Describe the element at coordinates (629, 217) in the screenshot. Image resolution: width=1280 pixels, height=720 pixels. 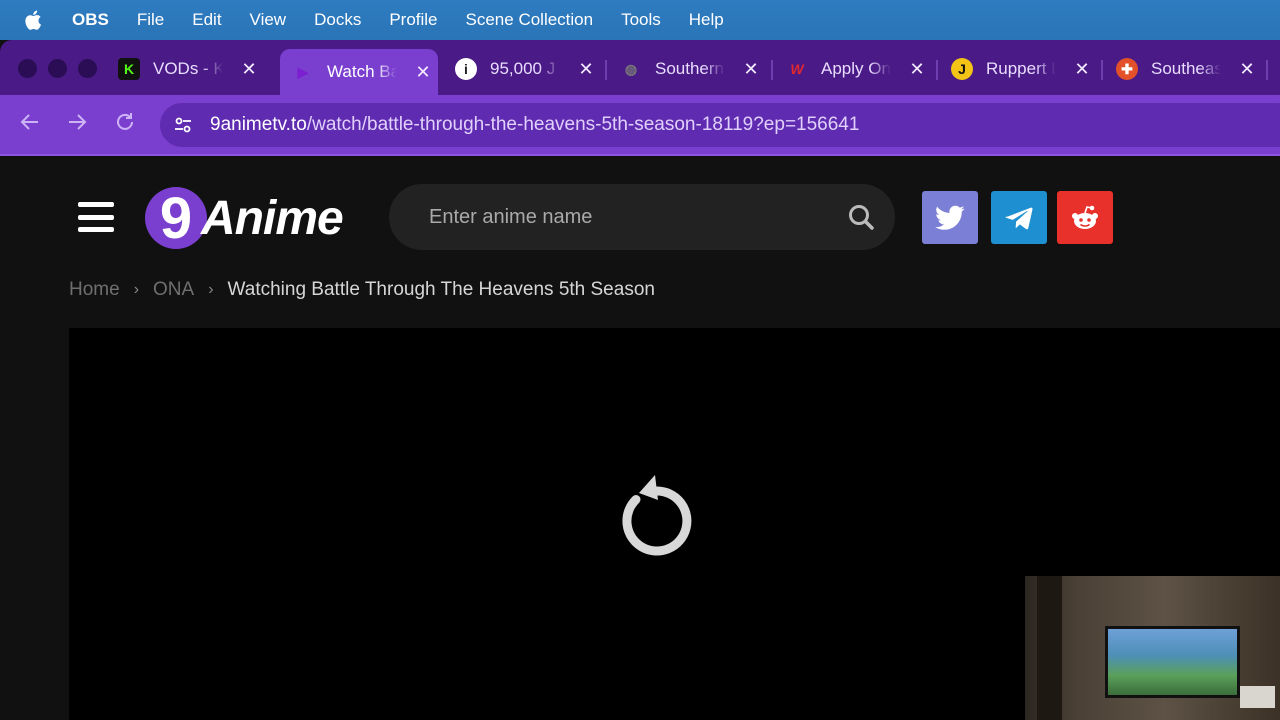
I see `search-input` at that location.